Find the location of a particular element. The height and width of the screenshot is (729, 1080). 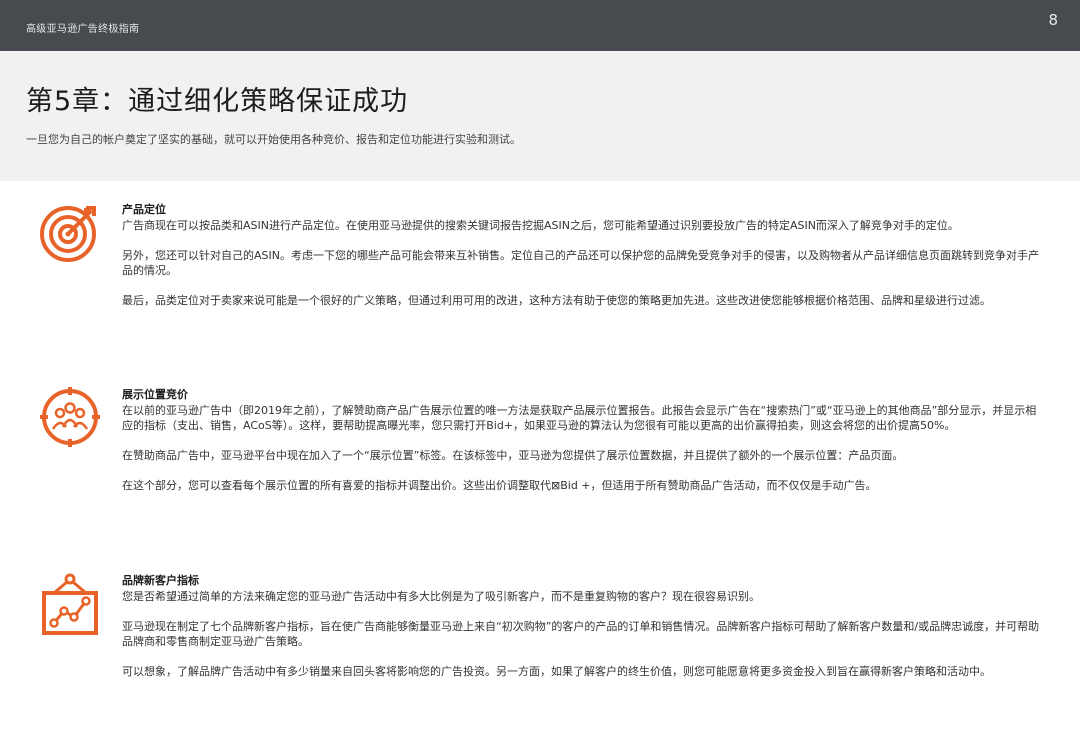

chapter-title: 第5章：通过细化策略保证成功 is located at coordinates (217, 101).